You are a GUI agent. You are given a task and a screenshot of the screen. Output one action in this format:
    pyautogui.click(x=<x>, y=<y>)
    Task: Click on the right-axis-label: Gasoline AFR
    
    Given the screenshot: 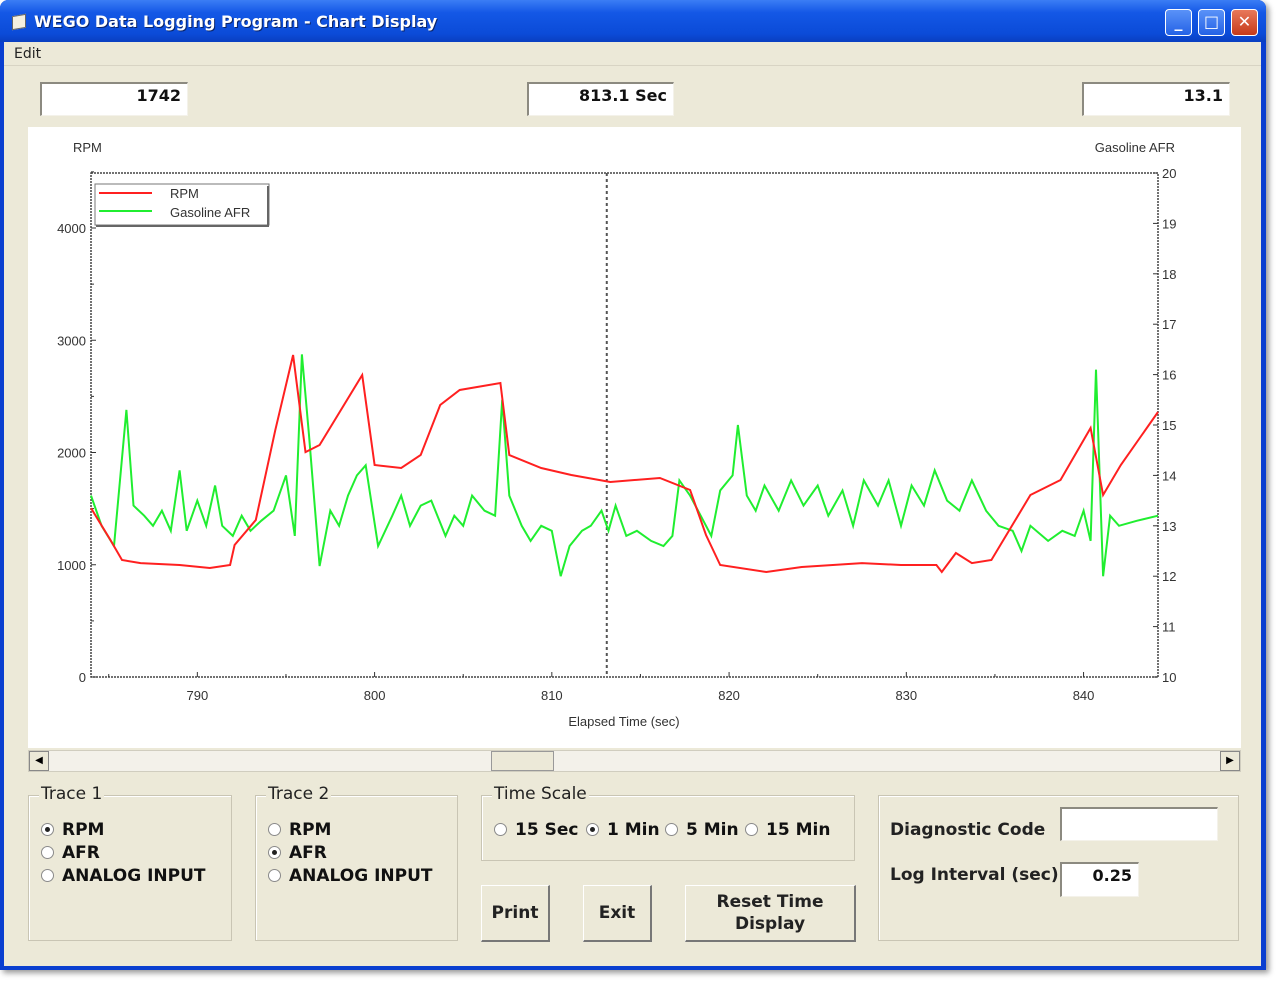 What is the action you would take?
    pyautogui.click(x=1135, y=147)
    